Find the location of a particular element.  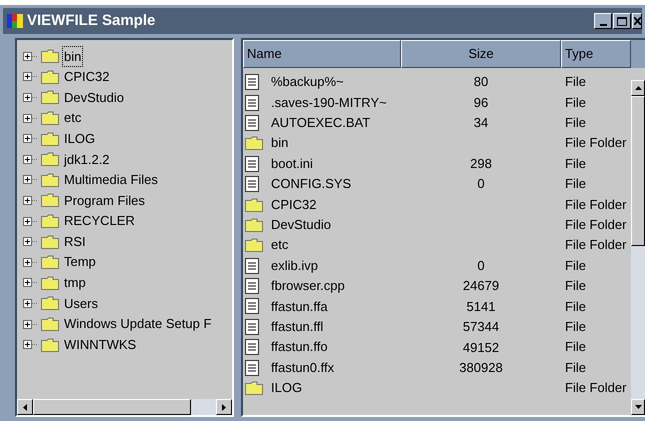

tree-item: bin is located at coordinates (73, 57).